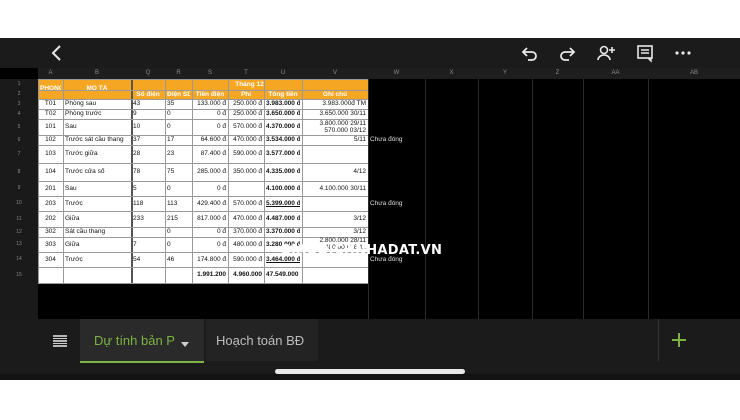 The image size is (740, 420). What do you see at coordinates (283, 127) in the screenshot?
I see `cell-text: 4.370.000 đ` at bounding box center [283, 127].